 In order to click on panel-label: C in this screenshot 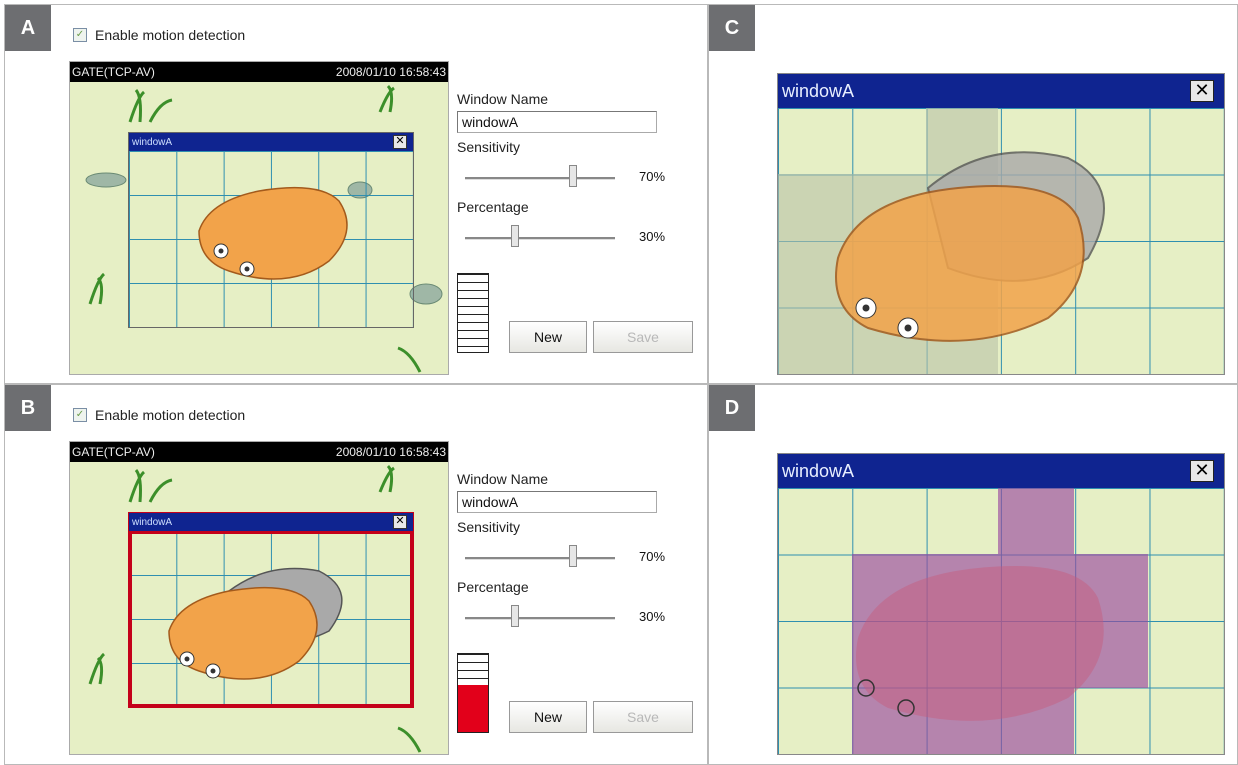, I will do `click(732, 28)`.